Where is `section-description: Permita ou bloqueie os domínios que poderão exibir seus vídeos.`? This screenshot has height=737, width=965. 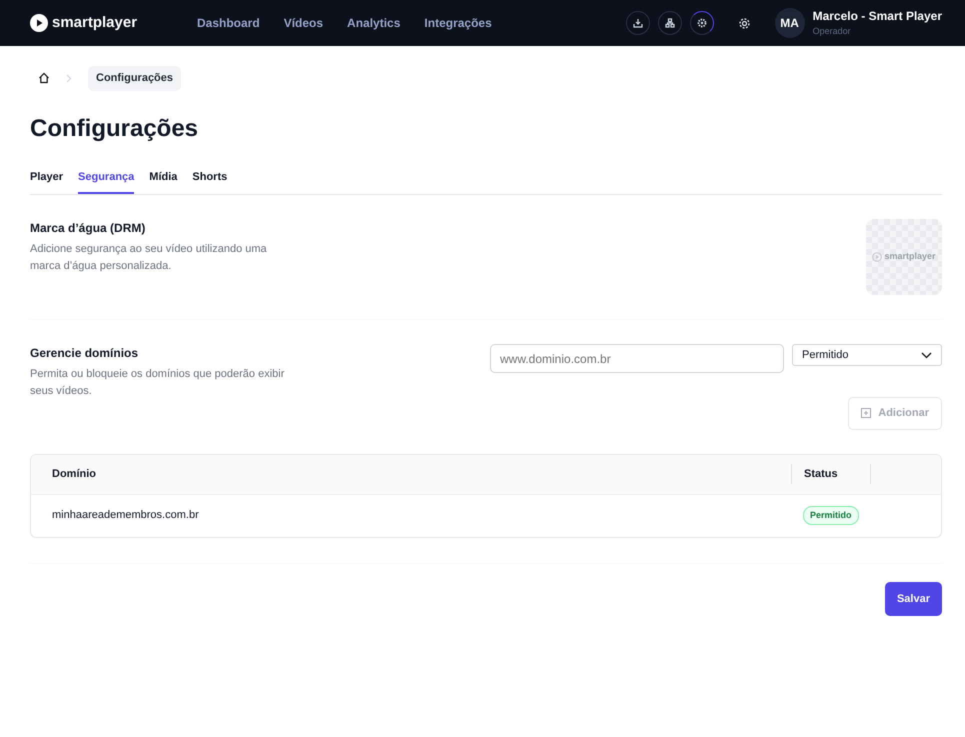 section-description: Permita ou bloqueie os domínios que poderão exibir seus vídeos. is located at coordinates (158, 382).